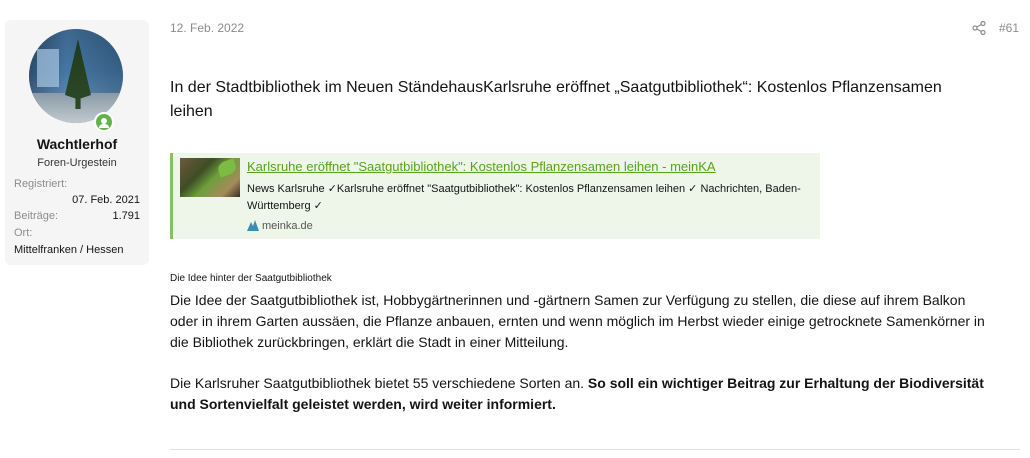 Image resolution: width=1030 pixels, height=458 pixels. Describe the element at coordinates (126, 216) in the screenshot. I see `posts-value: 1.791` at that location.